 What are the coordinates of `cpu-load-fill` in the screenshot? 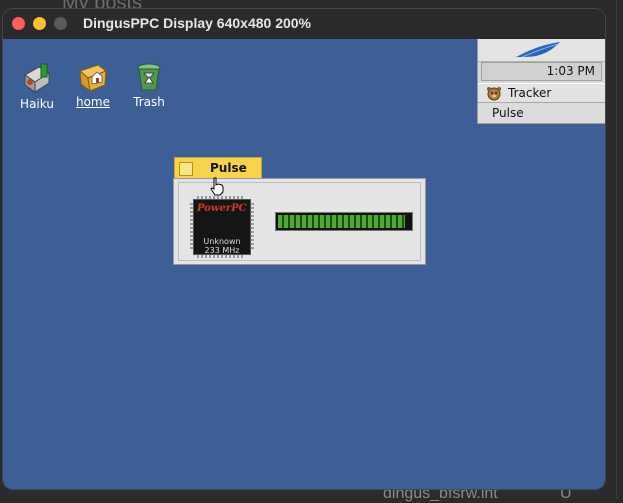 It's located at (341, 221).